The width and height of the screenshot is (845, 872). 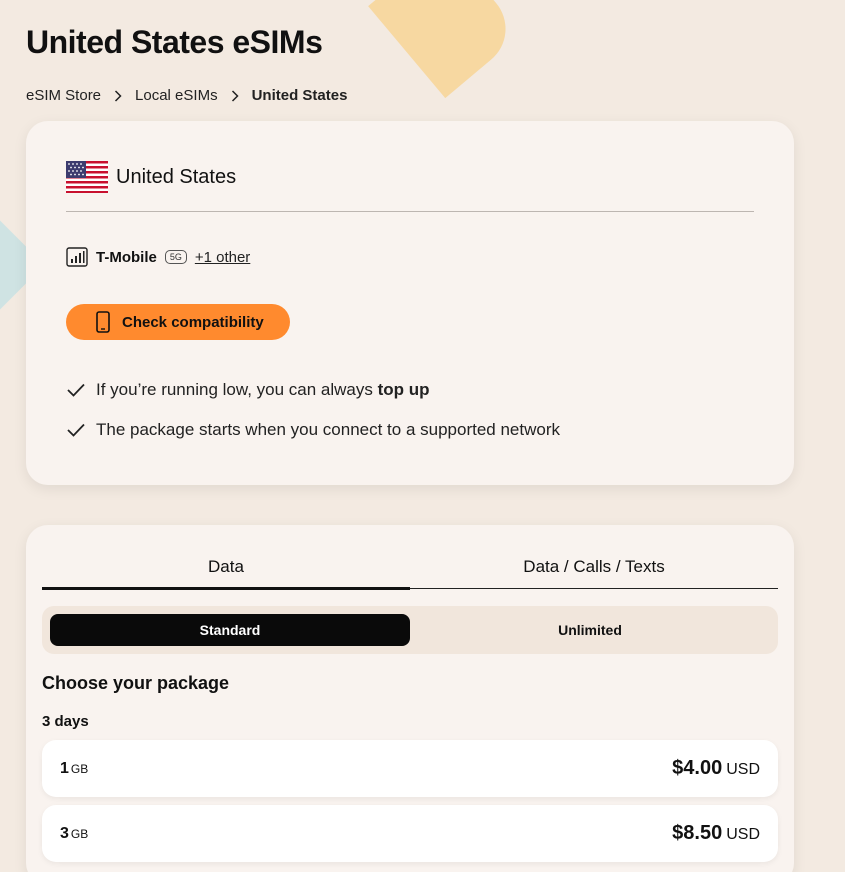 I want to click on package-price: $4.00 USD, so click(x=716, y=768).